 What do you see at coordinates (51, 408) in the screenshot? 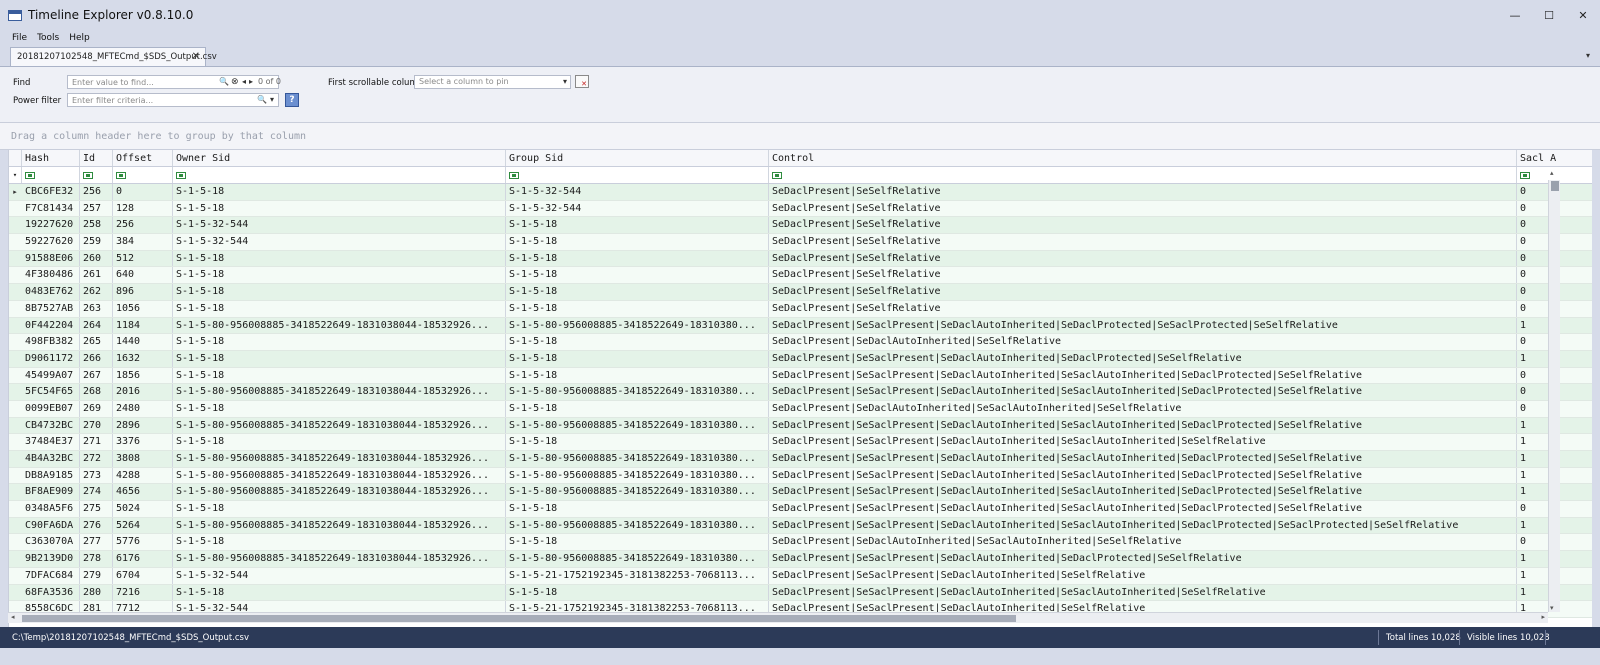
I see `cell-hash: 0099EB07` at bounding box center [51, 408].